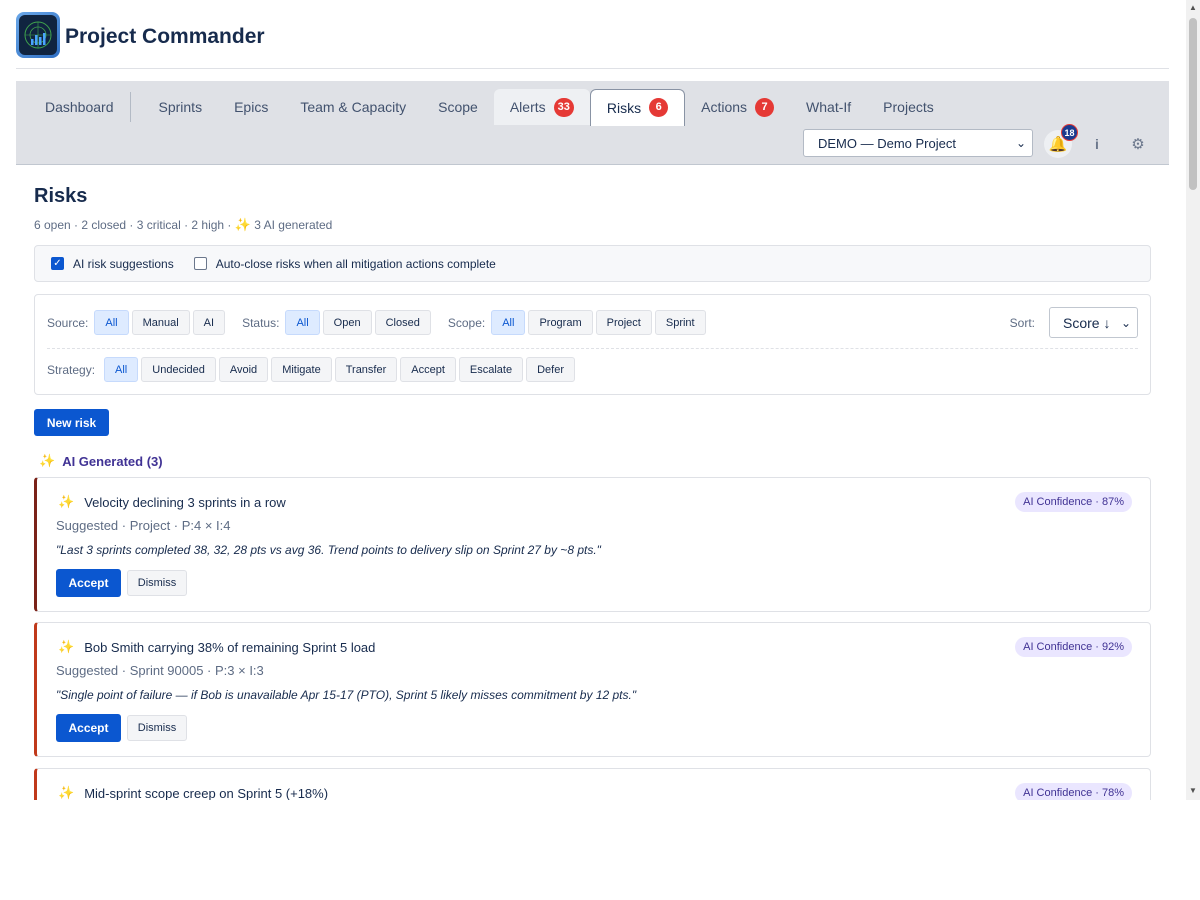 This screenshot has width=1200, height=900. I want to click on strategy-filter-defer: Defer, so click(551, 369).